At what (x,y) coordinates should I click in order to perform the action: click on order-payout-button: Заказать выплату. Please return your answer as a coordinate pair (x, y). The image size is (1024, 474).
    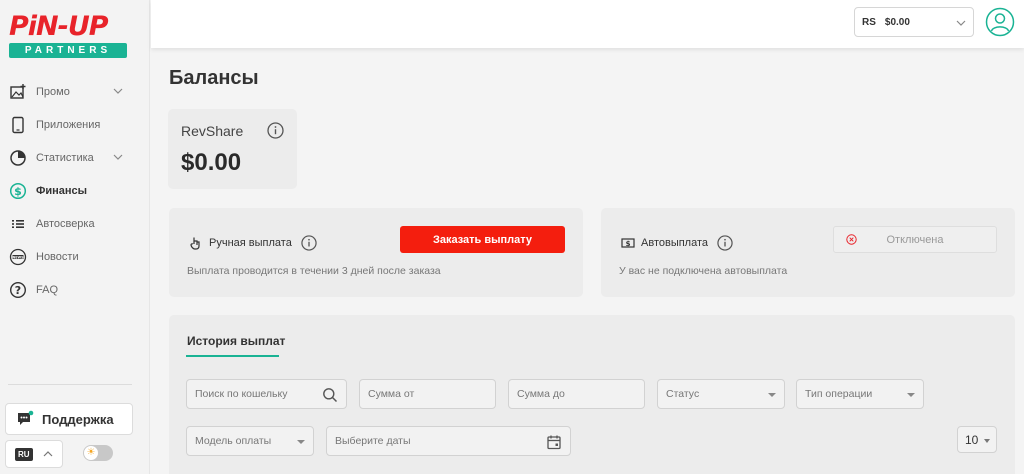
    Looking at the image, I should click on (482, 239).